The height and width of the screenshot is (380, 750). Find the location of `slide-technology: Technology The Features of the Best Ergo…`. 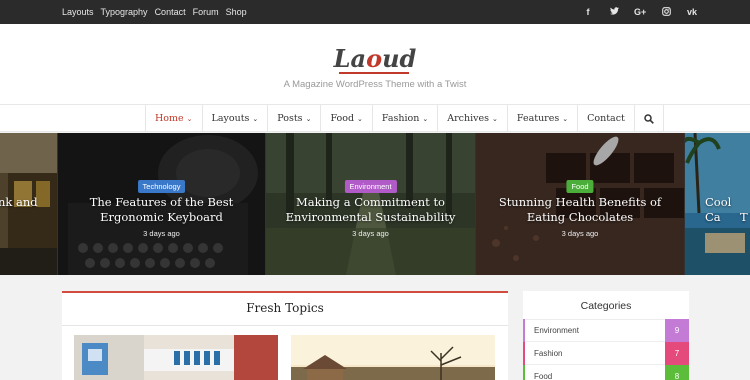

slide-technology: Technology The Features of the Best Ergo… is located at coordinates (161, 204).